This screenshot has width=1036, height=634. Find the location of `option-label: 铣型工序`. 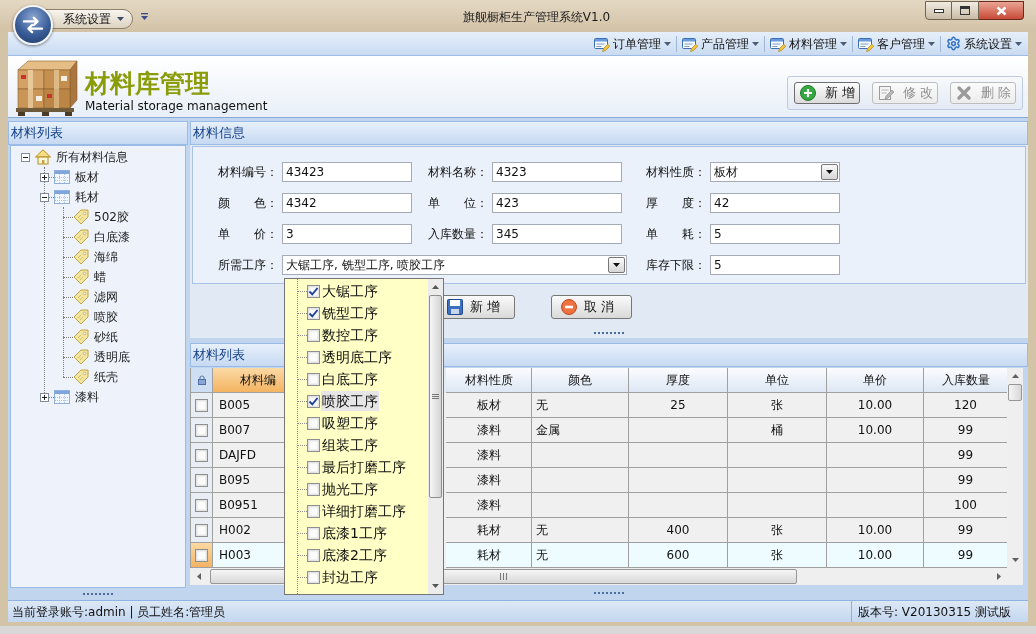

option-label: 铣型工序 is located at coordinates (350, 313).